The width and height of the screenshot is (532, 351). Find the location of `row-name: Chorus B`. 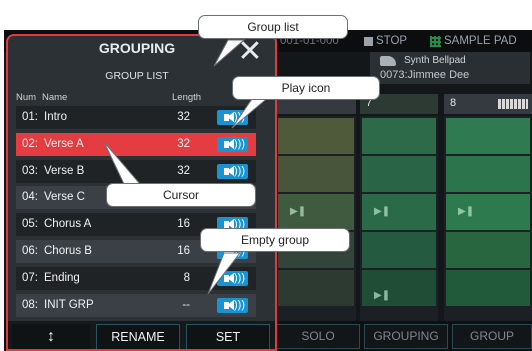

row-name: Chorus B is located at coordinates (68, 251).